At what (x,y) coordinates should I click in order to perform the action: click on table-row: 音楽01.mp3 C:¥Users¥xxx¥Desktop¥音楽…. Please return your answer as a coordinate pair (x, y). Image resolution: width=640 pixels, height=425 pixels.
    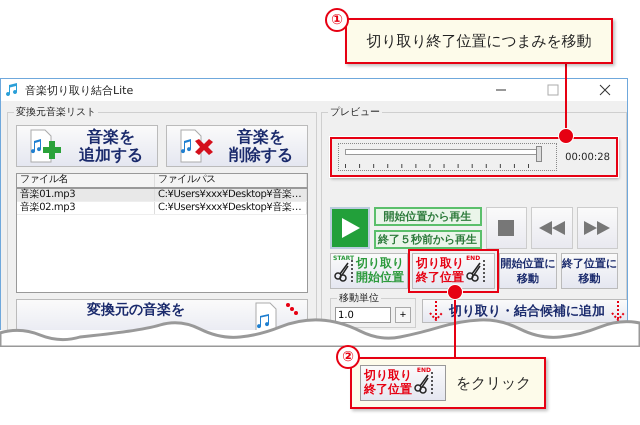
    Looking at the image, I should click on (162, 195).